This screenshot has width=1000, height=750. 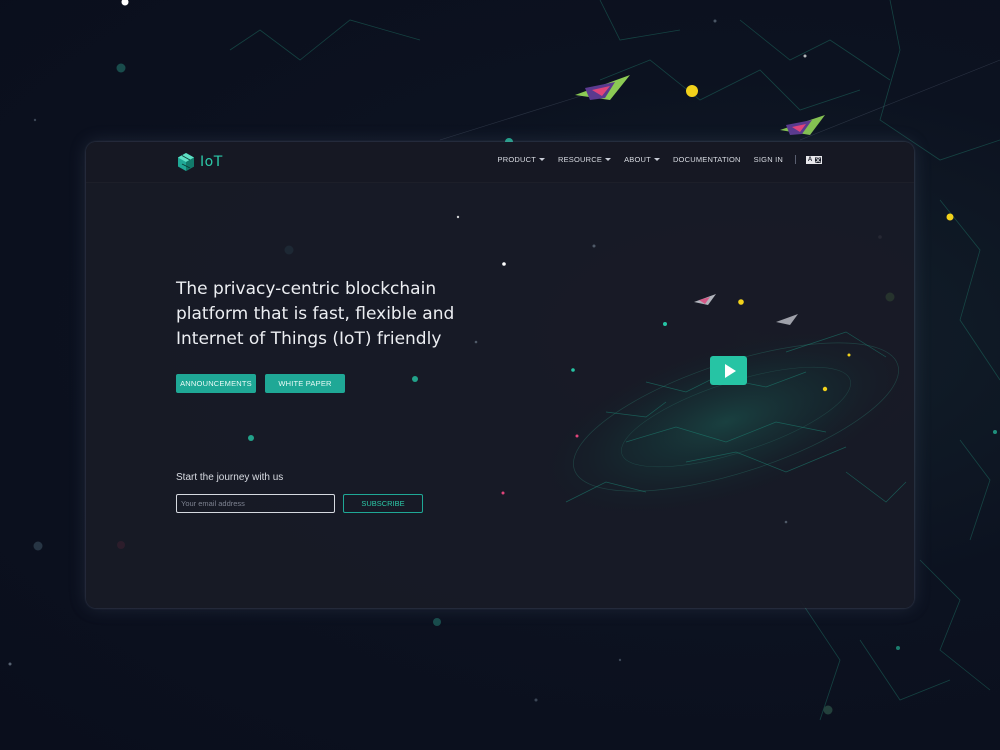 I want to click on play-icon, so click(x=730, y=370).